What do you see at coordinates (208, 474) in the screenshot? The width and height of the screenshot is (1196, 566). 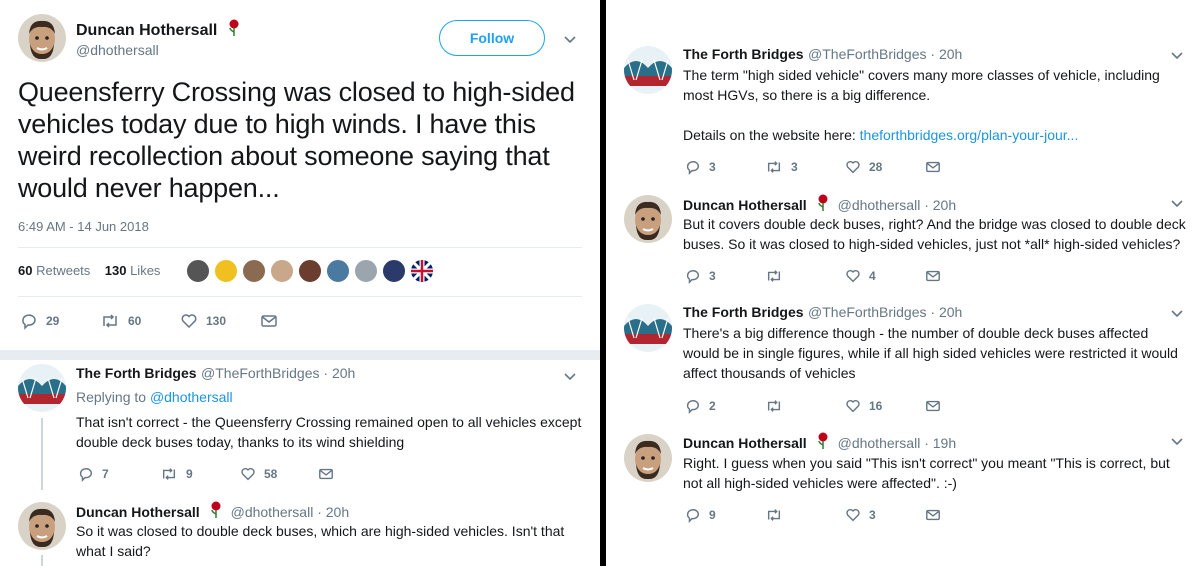 I see `reply-actions: 7 9 58` at bounding box center [208, 474].